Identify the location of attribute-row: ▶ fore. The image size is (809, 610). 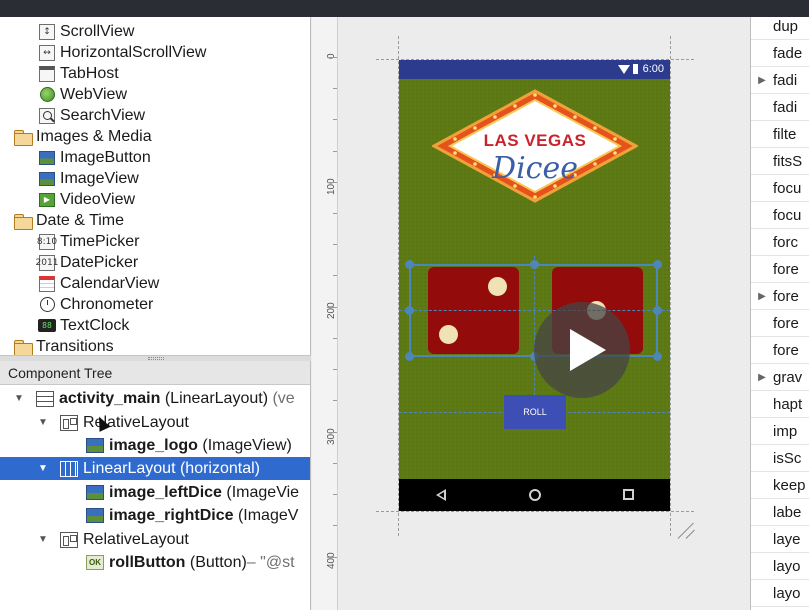
(780, 296).